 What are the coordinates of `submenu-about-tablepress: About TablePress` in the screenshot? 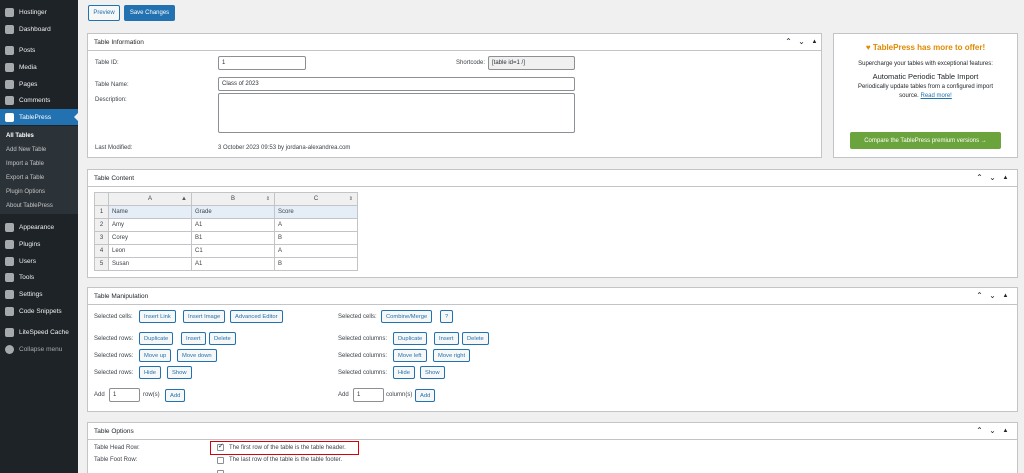 It's located at (39, 206).